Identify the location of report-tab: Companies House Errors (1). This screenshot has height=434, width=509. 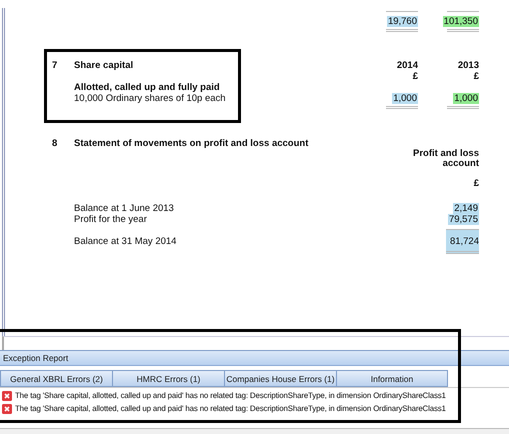
(280, 378).